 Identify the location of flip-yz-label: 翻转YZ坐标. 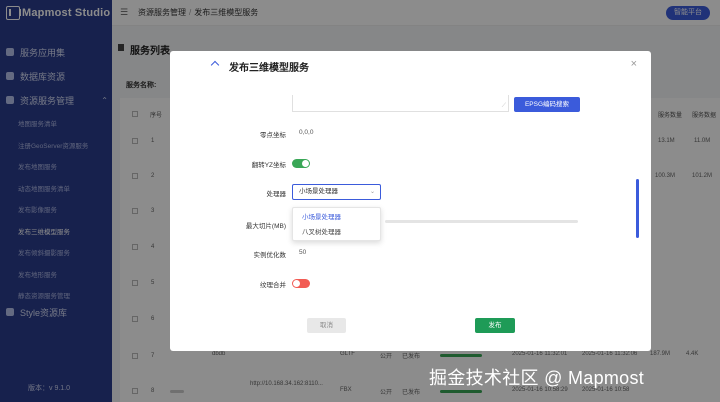
(268, 165).